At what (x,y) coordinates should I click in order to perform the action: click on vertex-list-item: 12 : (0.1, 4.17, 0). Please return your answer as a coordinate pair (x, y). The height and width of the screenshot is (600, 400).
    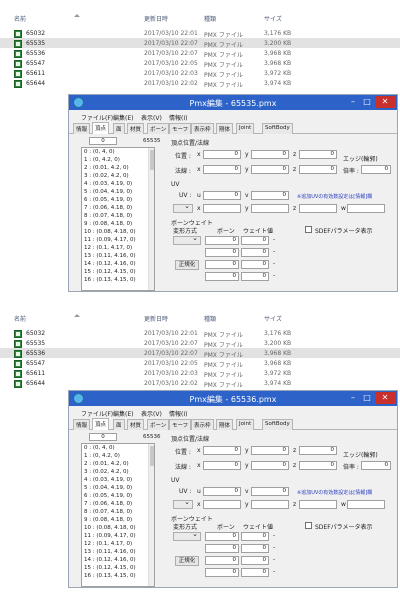
    Looking at the image, I should click on (118, 544).